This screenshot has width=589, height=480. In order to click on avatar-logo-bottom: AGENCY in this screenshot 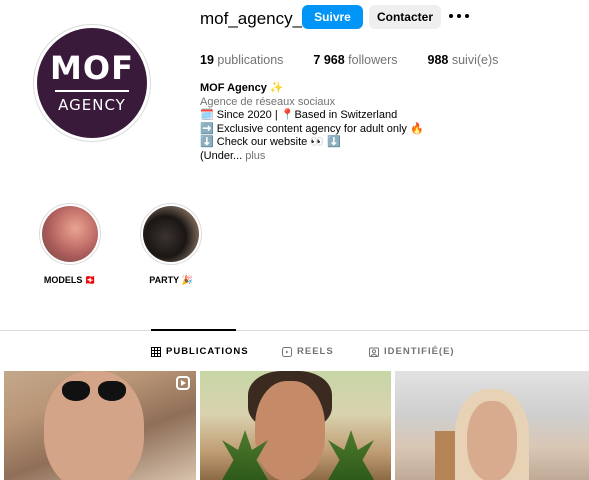, I will do `click(92, 105)`.